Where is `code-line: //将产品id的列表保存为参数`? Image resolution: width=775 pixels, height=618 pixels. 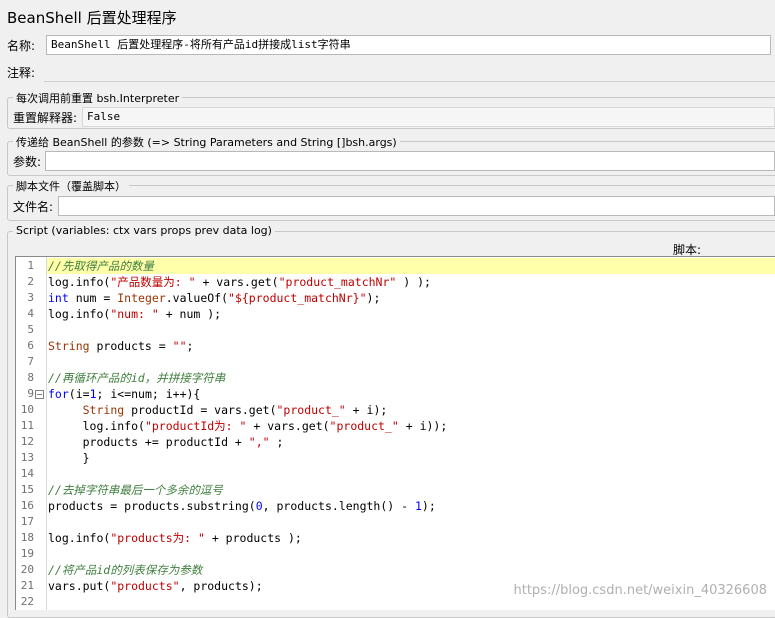 code-line: //将产品id的列表保存为参数 is located at coordinates (411, 570).